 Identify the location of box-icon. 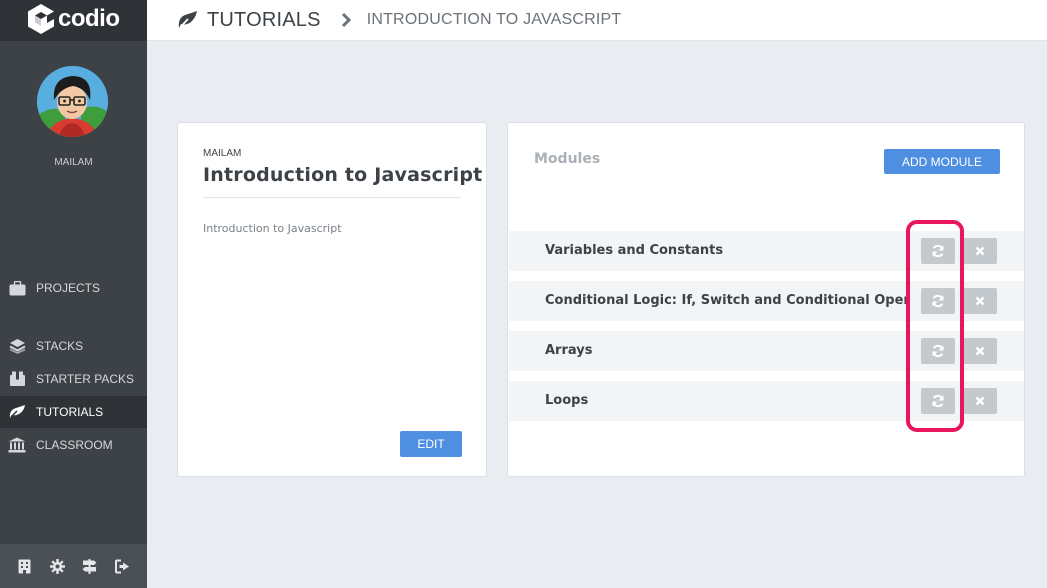
(17, 379).